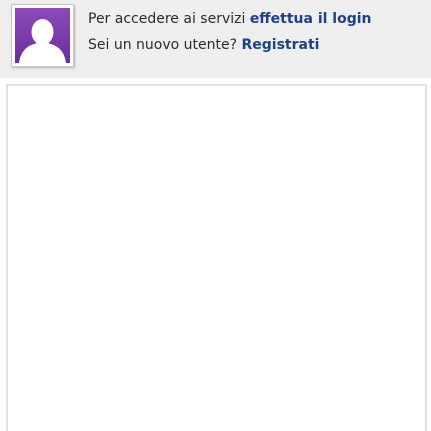  I want to click on user-silhouette-icon, so click(42, 35).